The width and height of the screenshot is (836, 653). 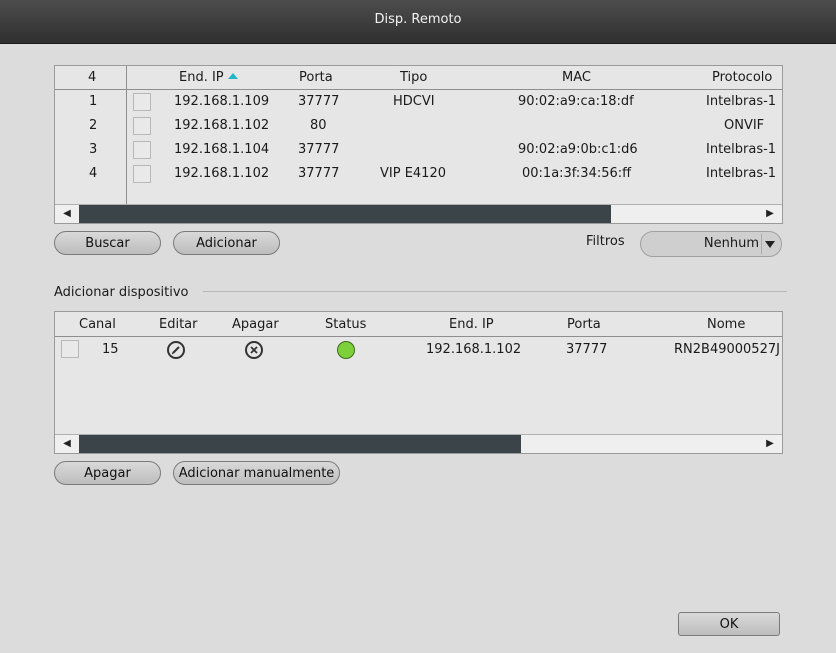 What do you see at coordinates (176, 350) in the screenshot?
I see `pencil-icon` at bounding box center [176, 350].